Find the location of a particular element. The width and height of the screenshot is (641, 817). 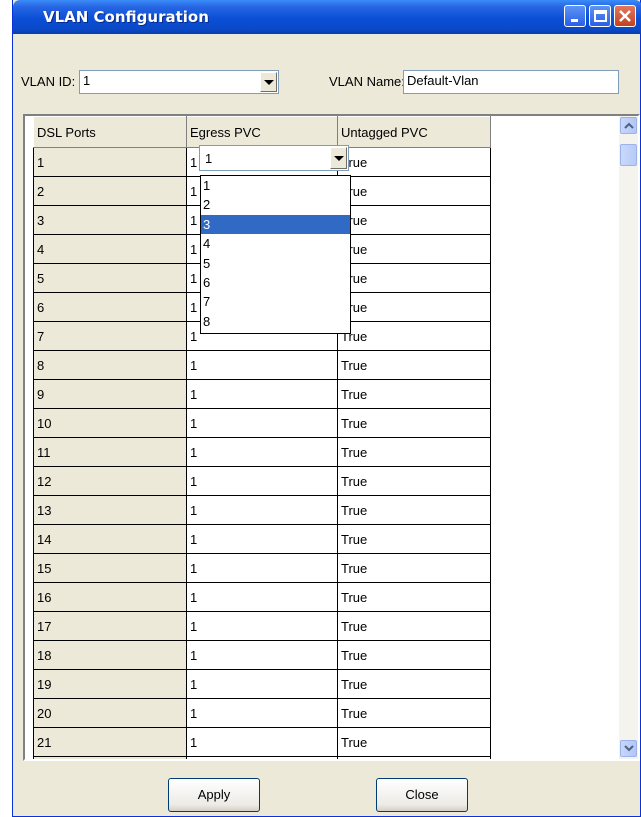

column-header-egress-pvc: Egress PVC is located at coordinates (262, 132).